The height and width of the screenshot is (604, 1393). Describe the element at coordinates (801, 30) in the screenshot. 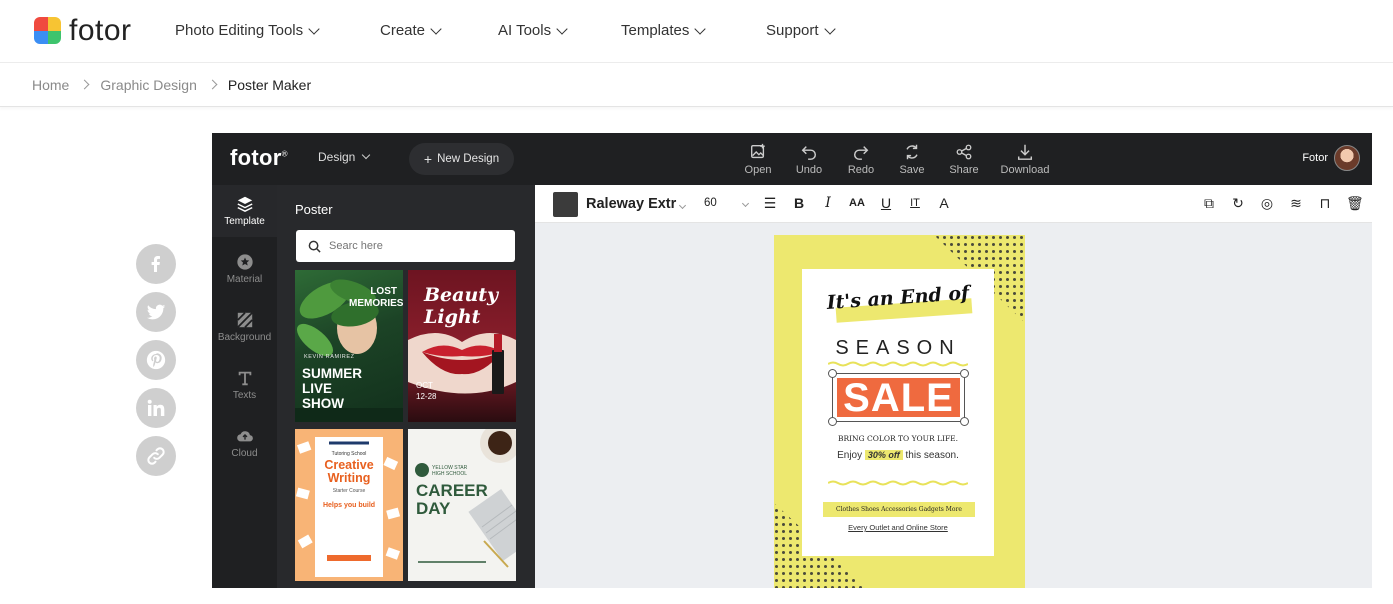

I see `nav-support: Support` at that location.